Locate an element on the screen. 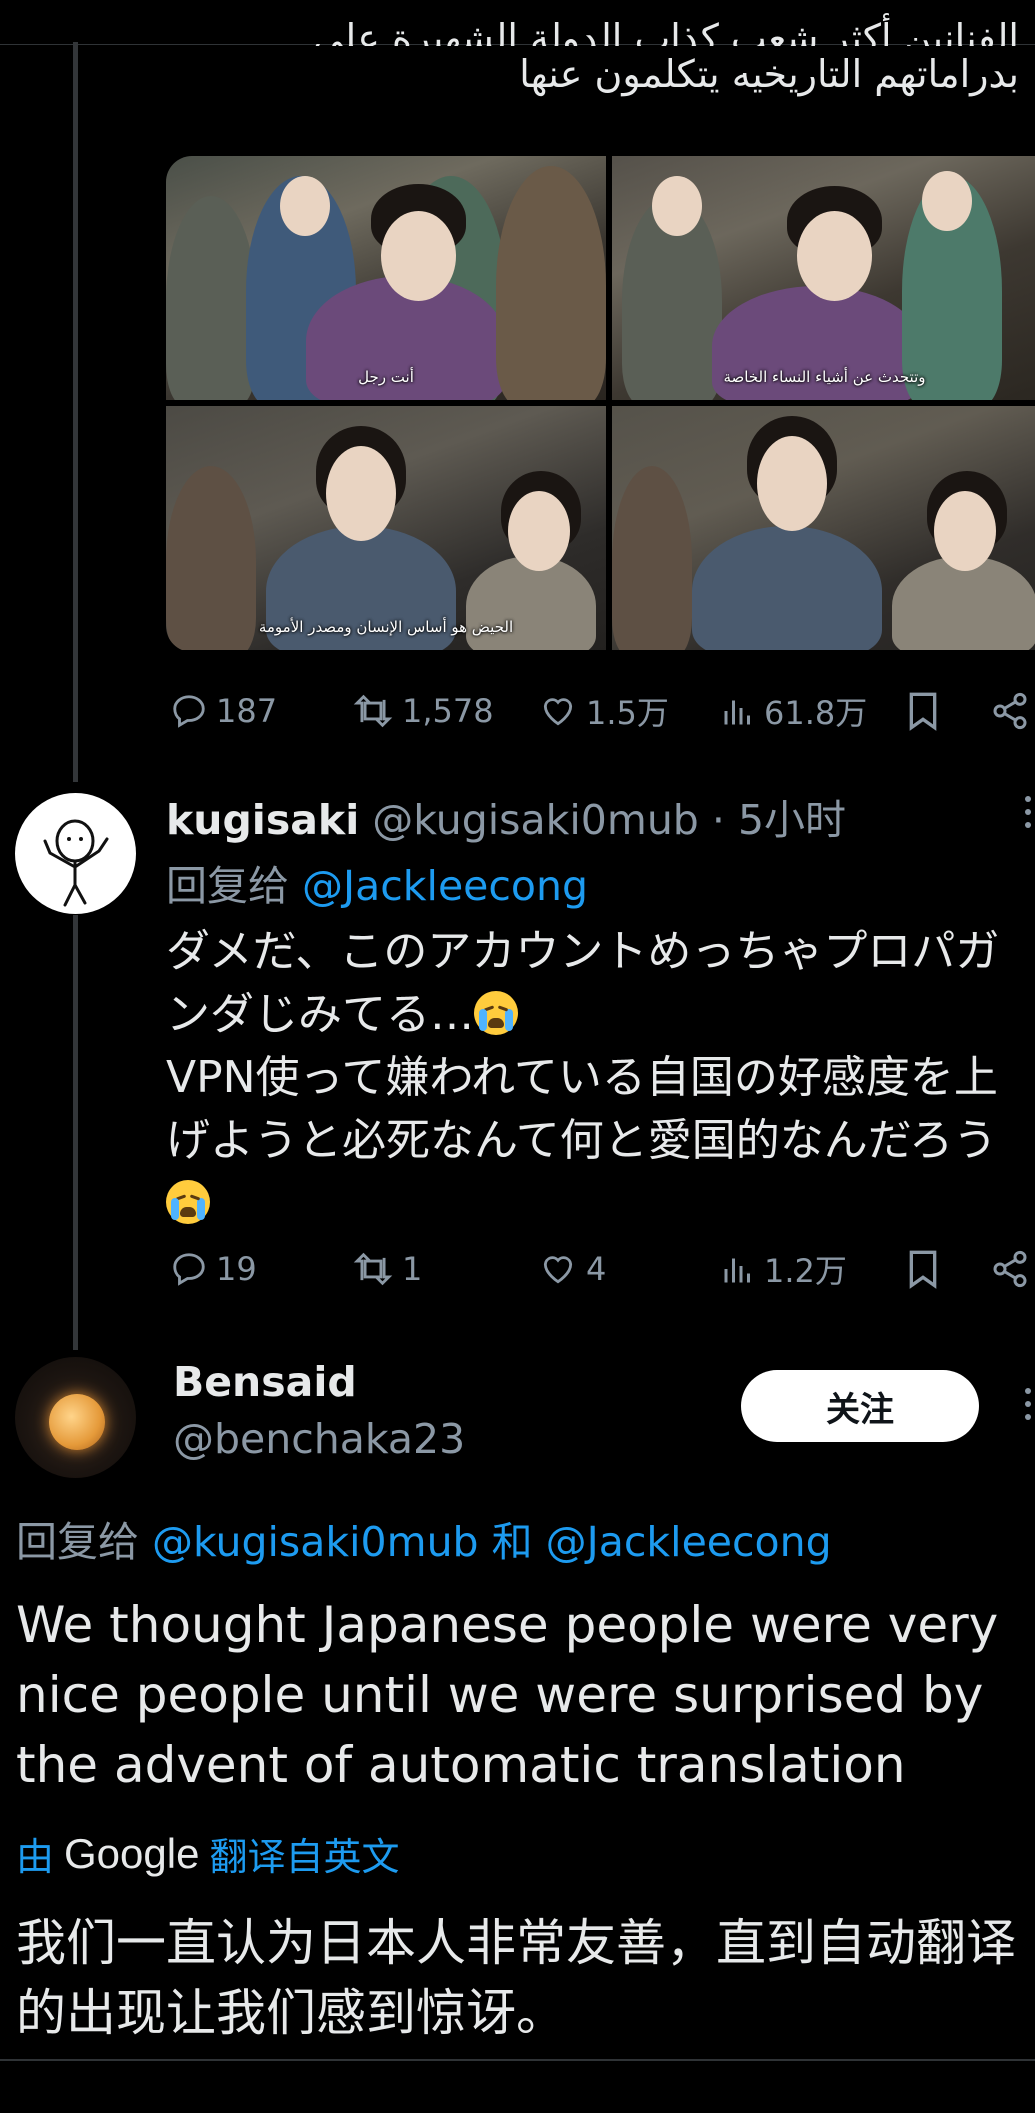 Image resolution: width=1035 pixels, height=2113 pixels. reply-button: 19 is located at coordinates (213, 1269).